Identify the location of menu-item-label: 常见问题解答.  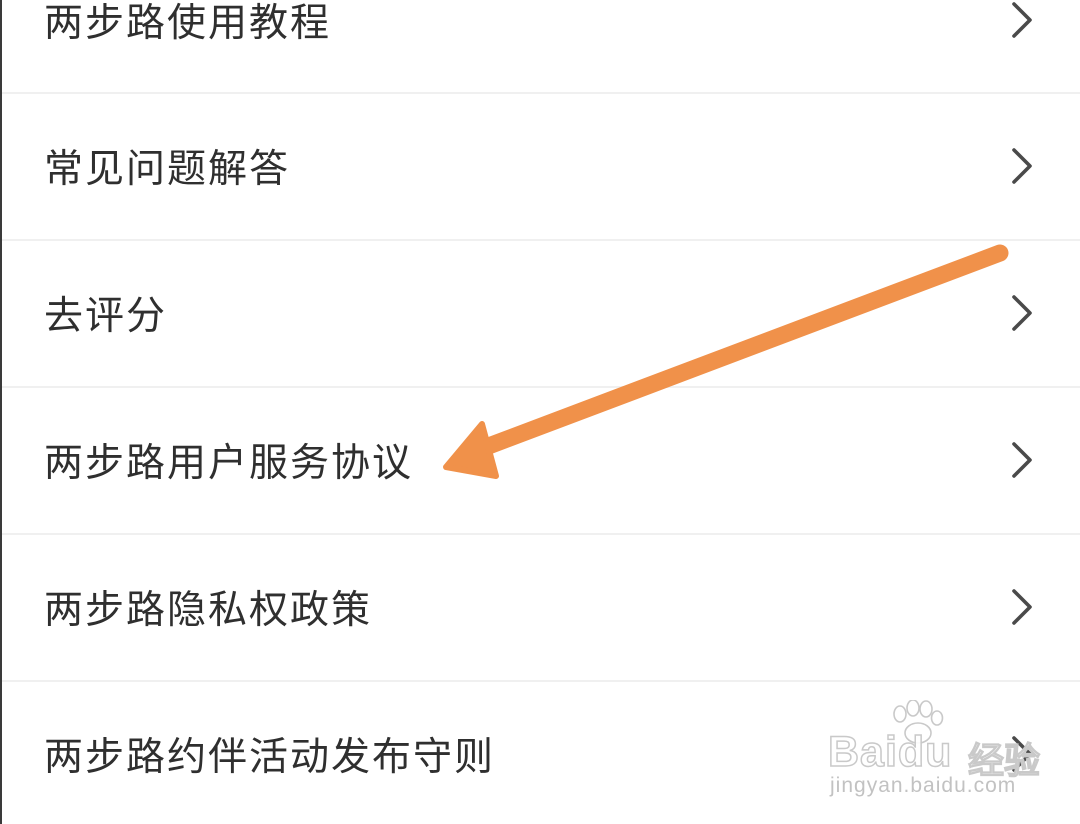
(167, 169).